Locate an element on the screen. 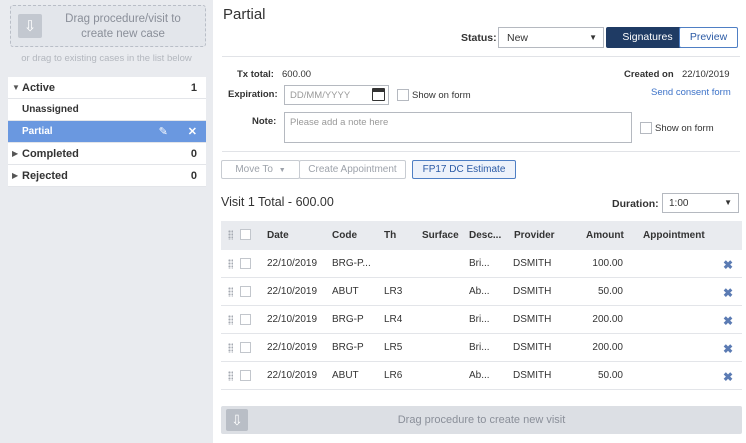 This screenshot has height=443, width=746. download-arrow-icon: ⇩ is located at coordinates (30, 26).